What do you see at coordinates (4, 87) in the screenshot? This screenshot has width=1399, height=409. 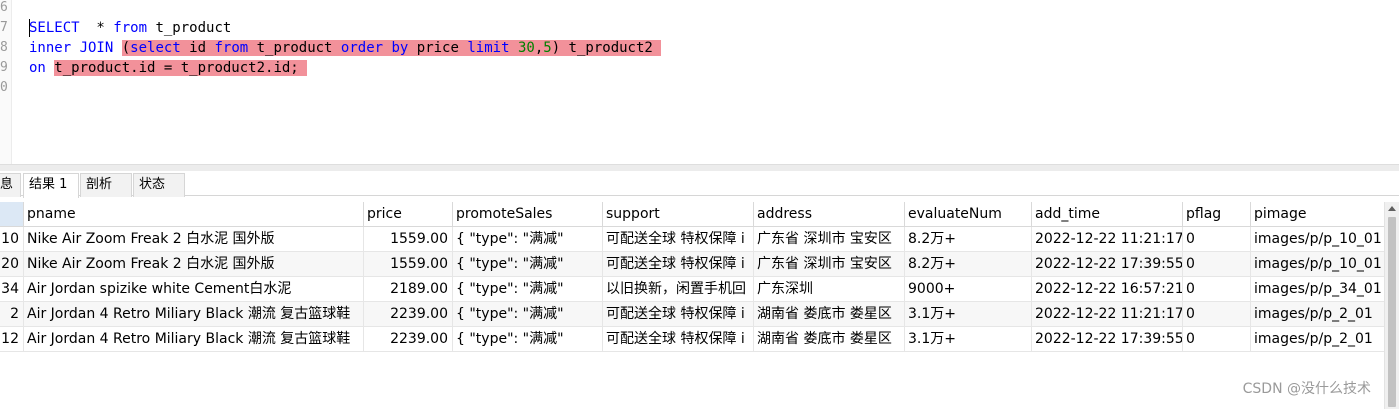 I see `line-number: 0` at bounding box center [4, 87].